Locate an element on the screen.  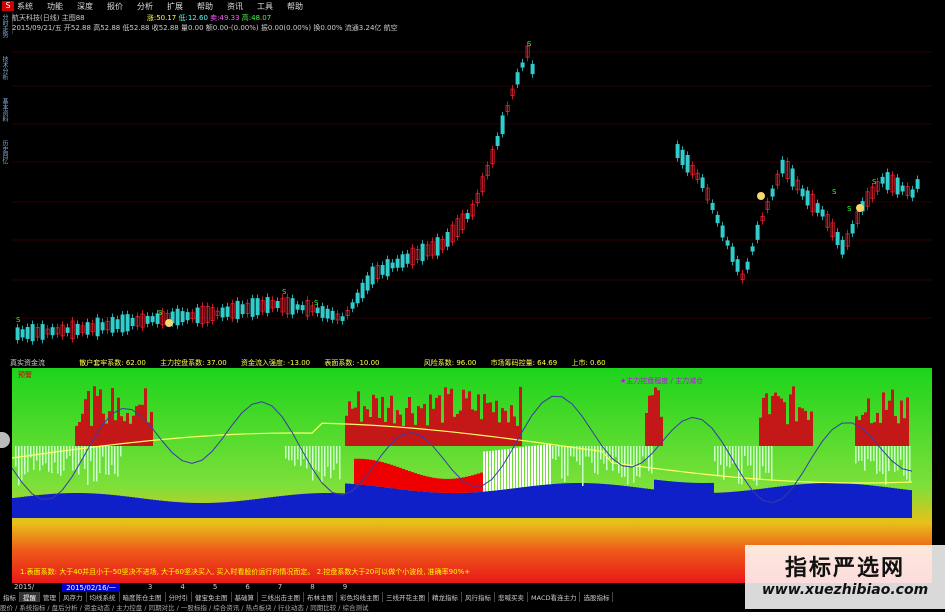
menu-item-system: 系统 is located at coordinates (25, 6).